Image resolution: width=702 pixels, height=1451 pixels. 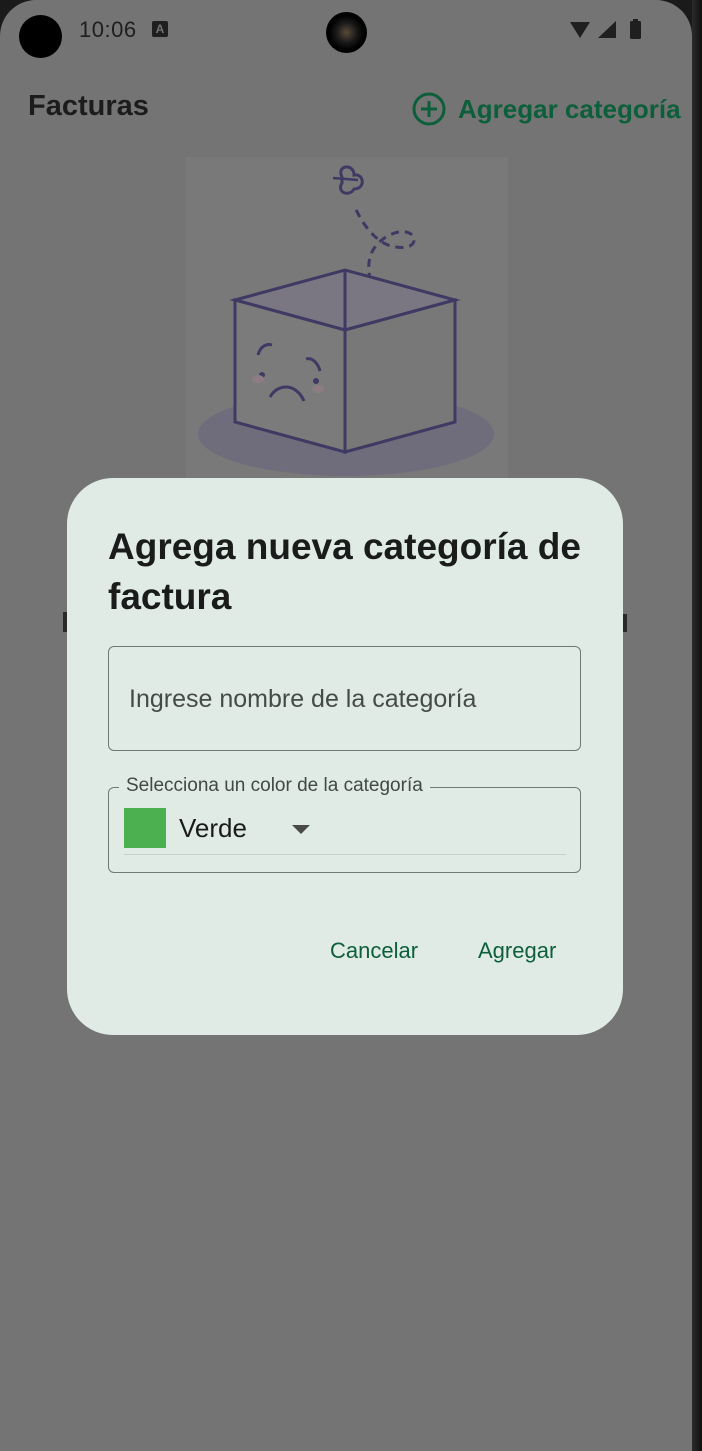 I want to click on sad-empty-box-illustration, so click(x=347, y=318).